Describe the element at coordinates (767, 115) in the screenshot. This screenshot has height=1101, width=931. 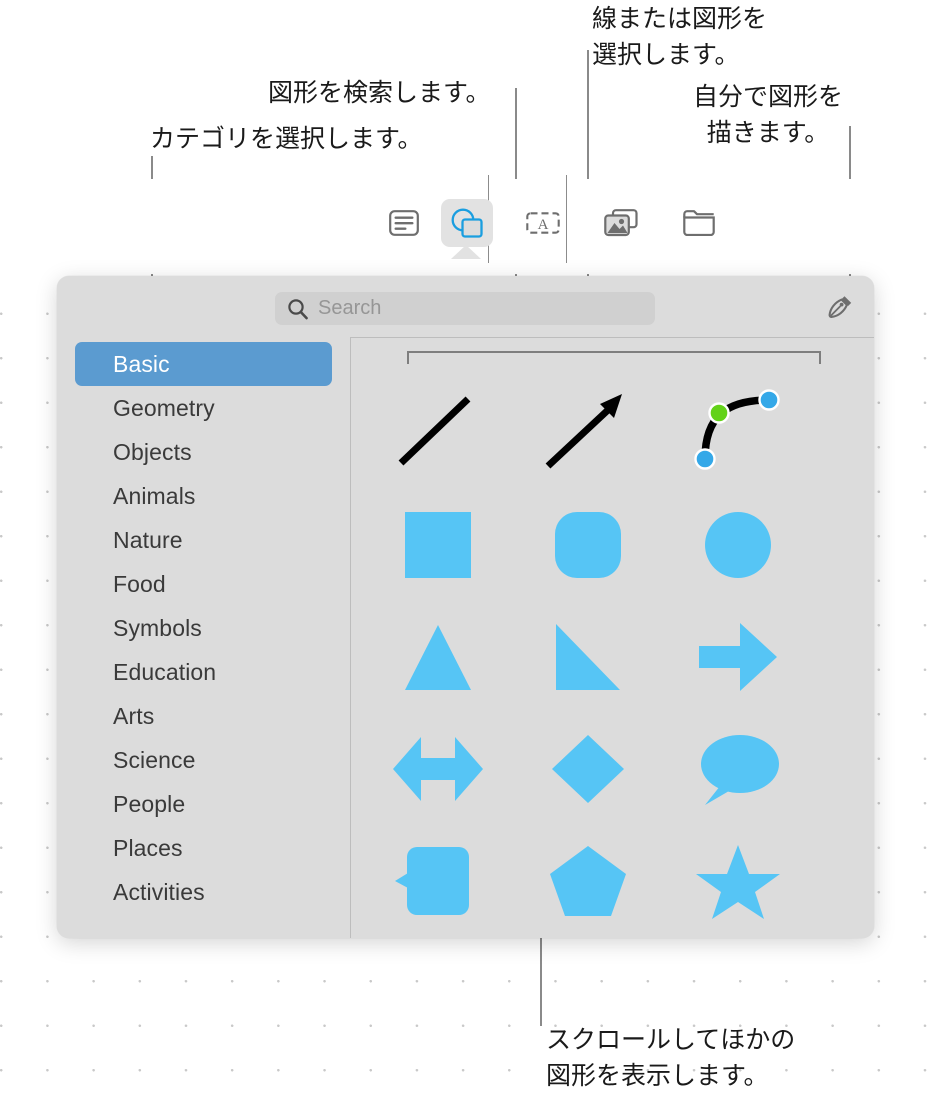
I see `draw-callout-text: 自分で図形を 描きます。` at that location.